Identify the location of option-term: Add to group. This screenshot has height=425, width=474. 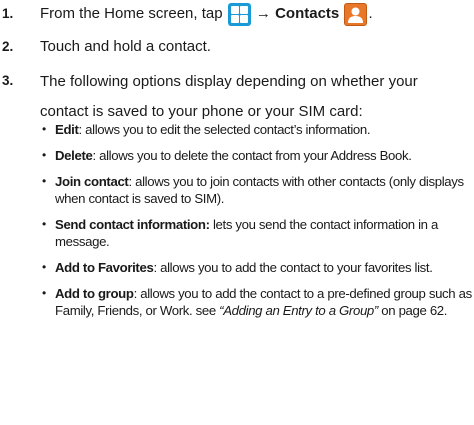
(94, 293).